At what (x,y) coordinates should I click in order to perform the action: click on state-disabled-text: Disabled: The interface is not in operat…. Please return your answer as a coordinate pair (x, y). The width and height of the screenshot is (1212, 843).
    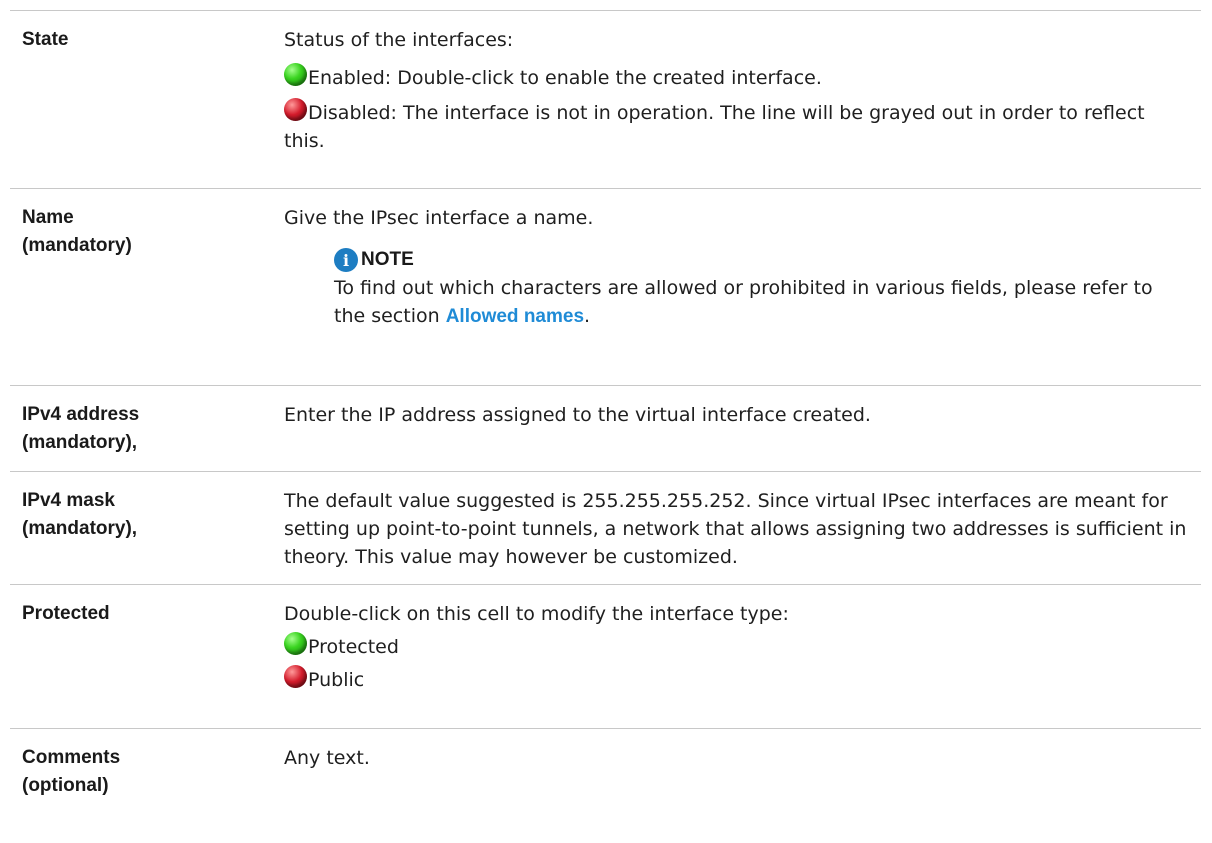
    Looking at the image, I should click on (714, 127).